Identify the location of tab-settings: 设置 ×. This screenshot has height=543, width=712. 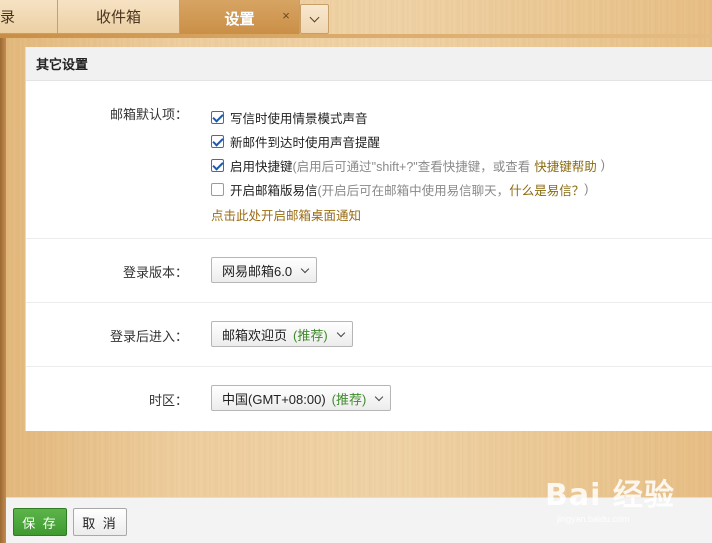
(240, 18).